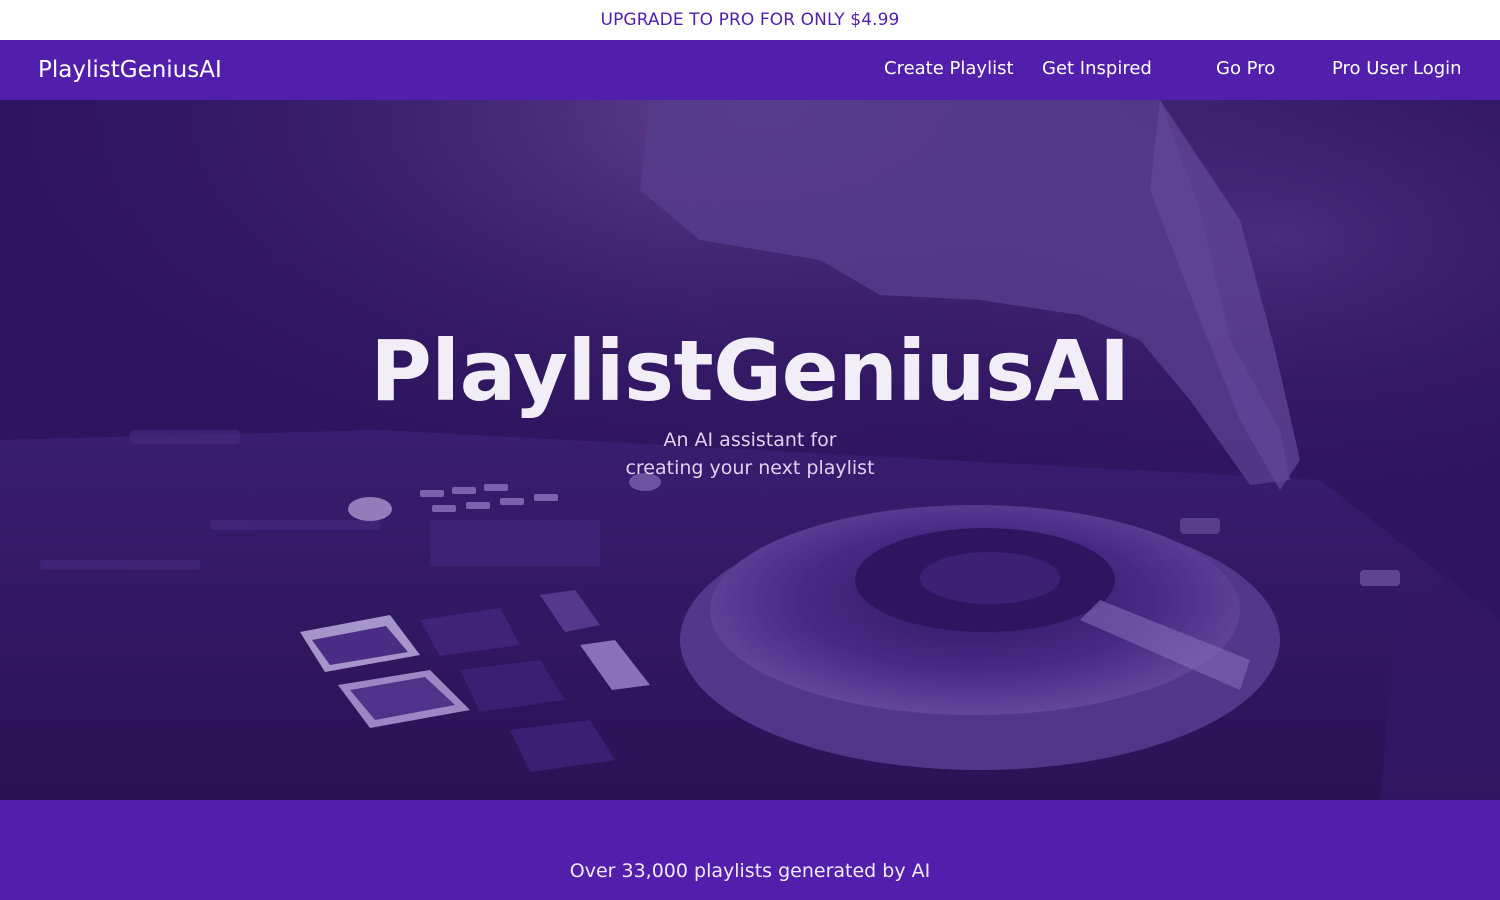  I want to click on playlists-count-text: Over 33,000 playlists generated by AI, so click(750, 871).